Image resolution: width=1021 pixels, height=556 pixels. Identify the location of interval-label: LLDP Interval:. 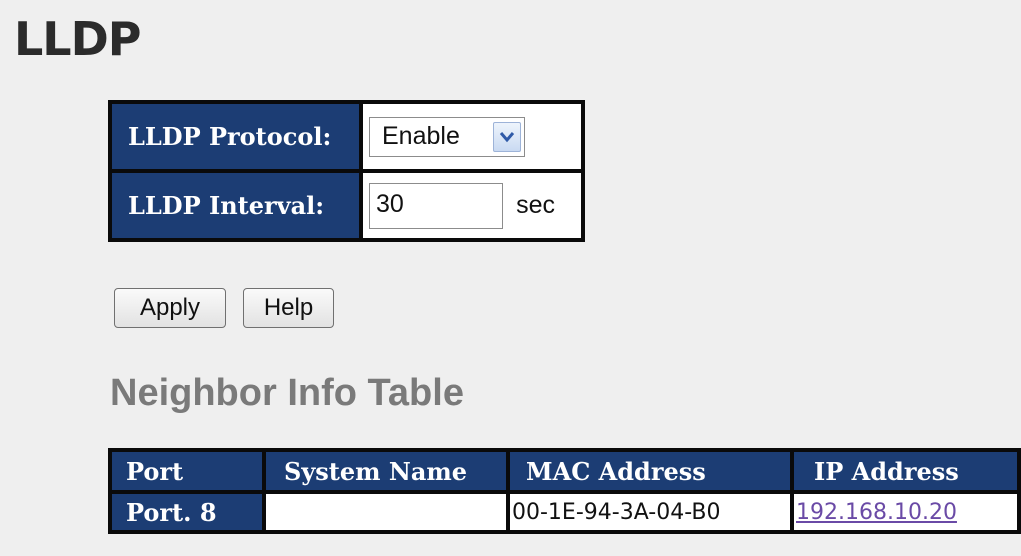
(235, 205).